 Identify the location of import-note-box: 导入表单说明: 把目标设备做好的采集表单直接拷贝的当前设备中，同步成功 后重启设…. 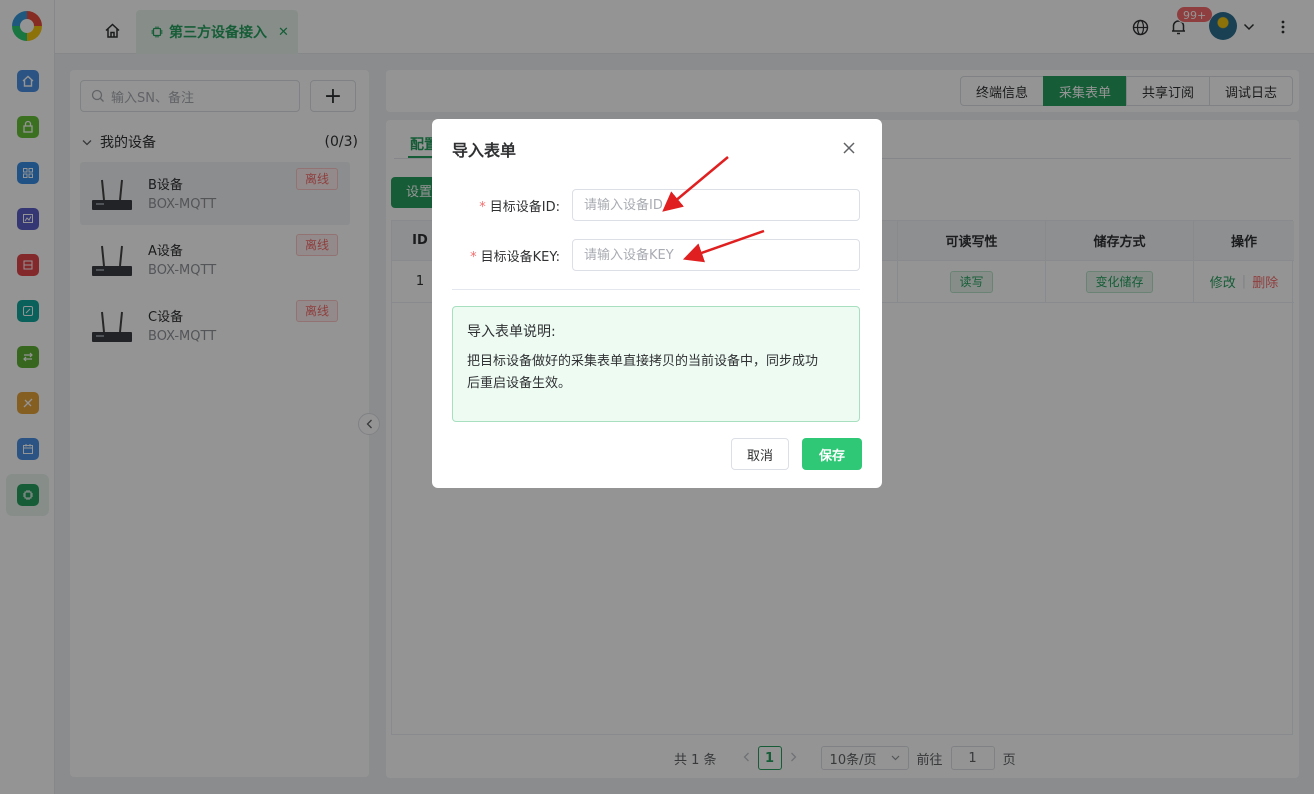
(656, 364).